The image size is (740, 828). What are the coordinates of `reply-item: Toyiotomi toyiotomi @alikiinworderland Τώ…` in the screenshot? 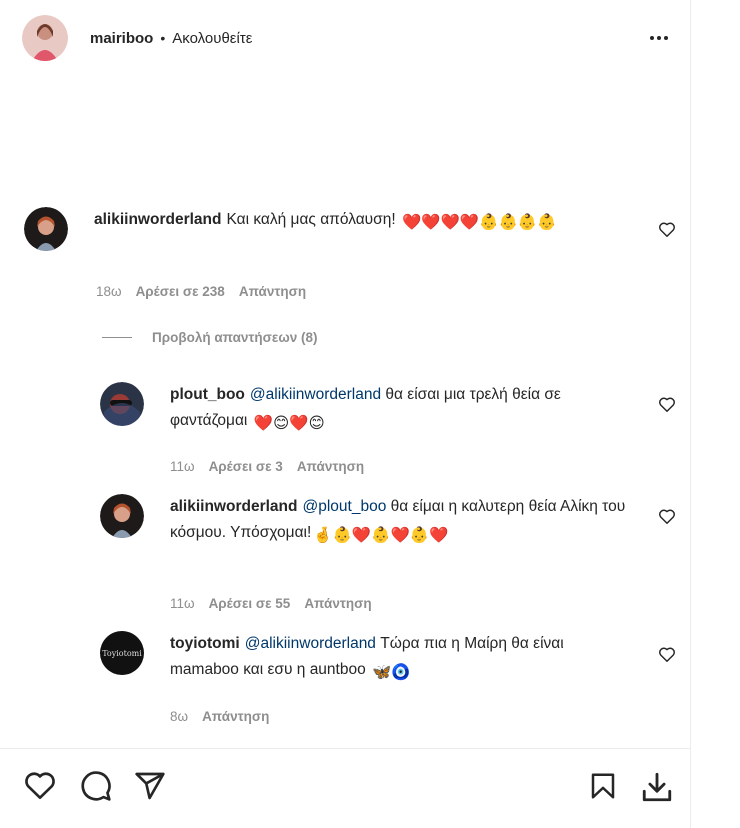 It's located at (370, 658).